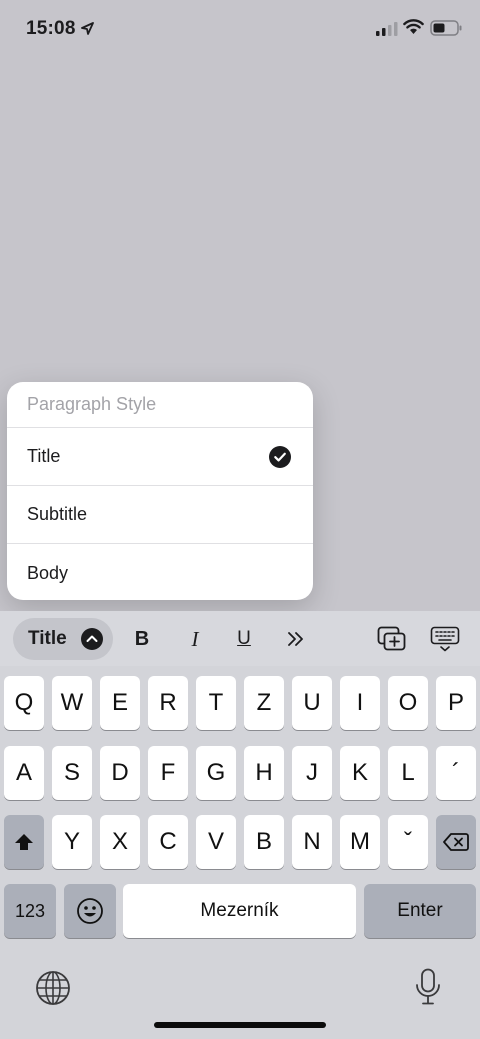 This screenshot has width=480, height=1039. I want to click on key: U, so click(312, 703).